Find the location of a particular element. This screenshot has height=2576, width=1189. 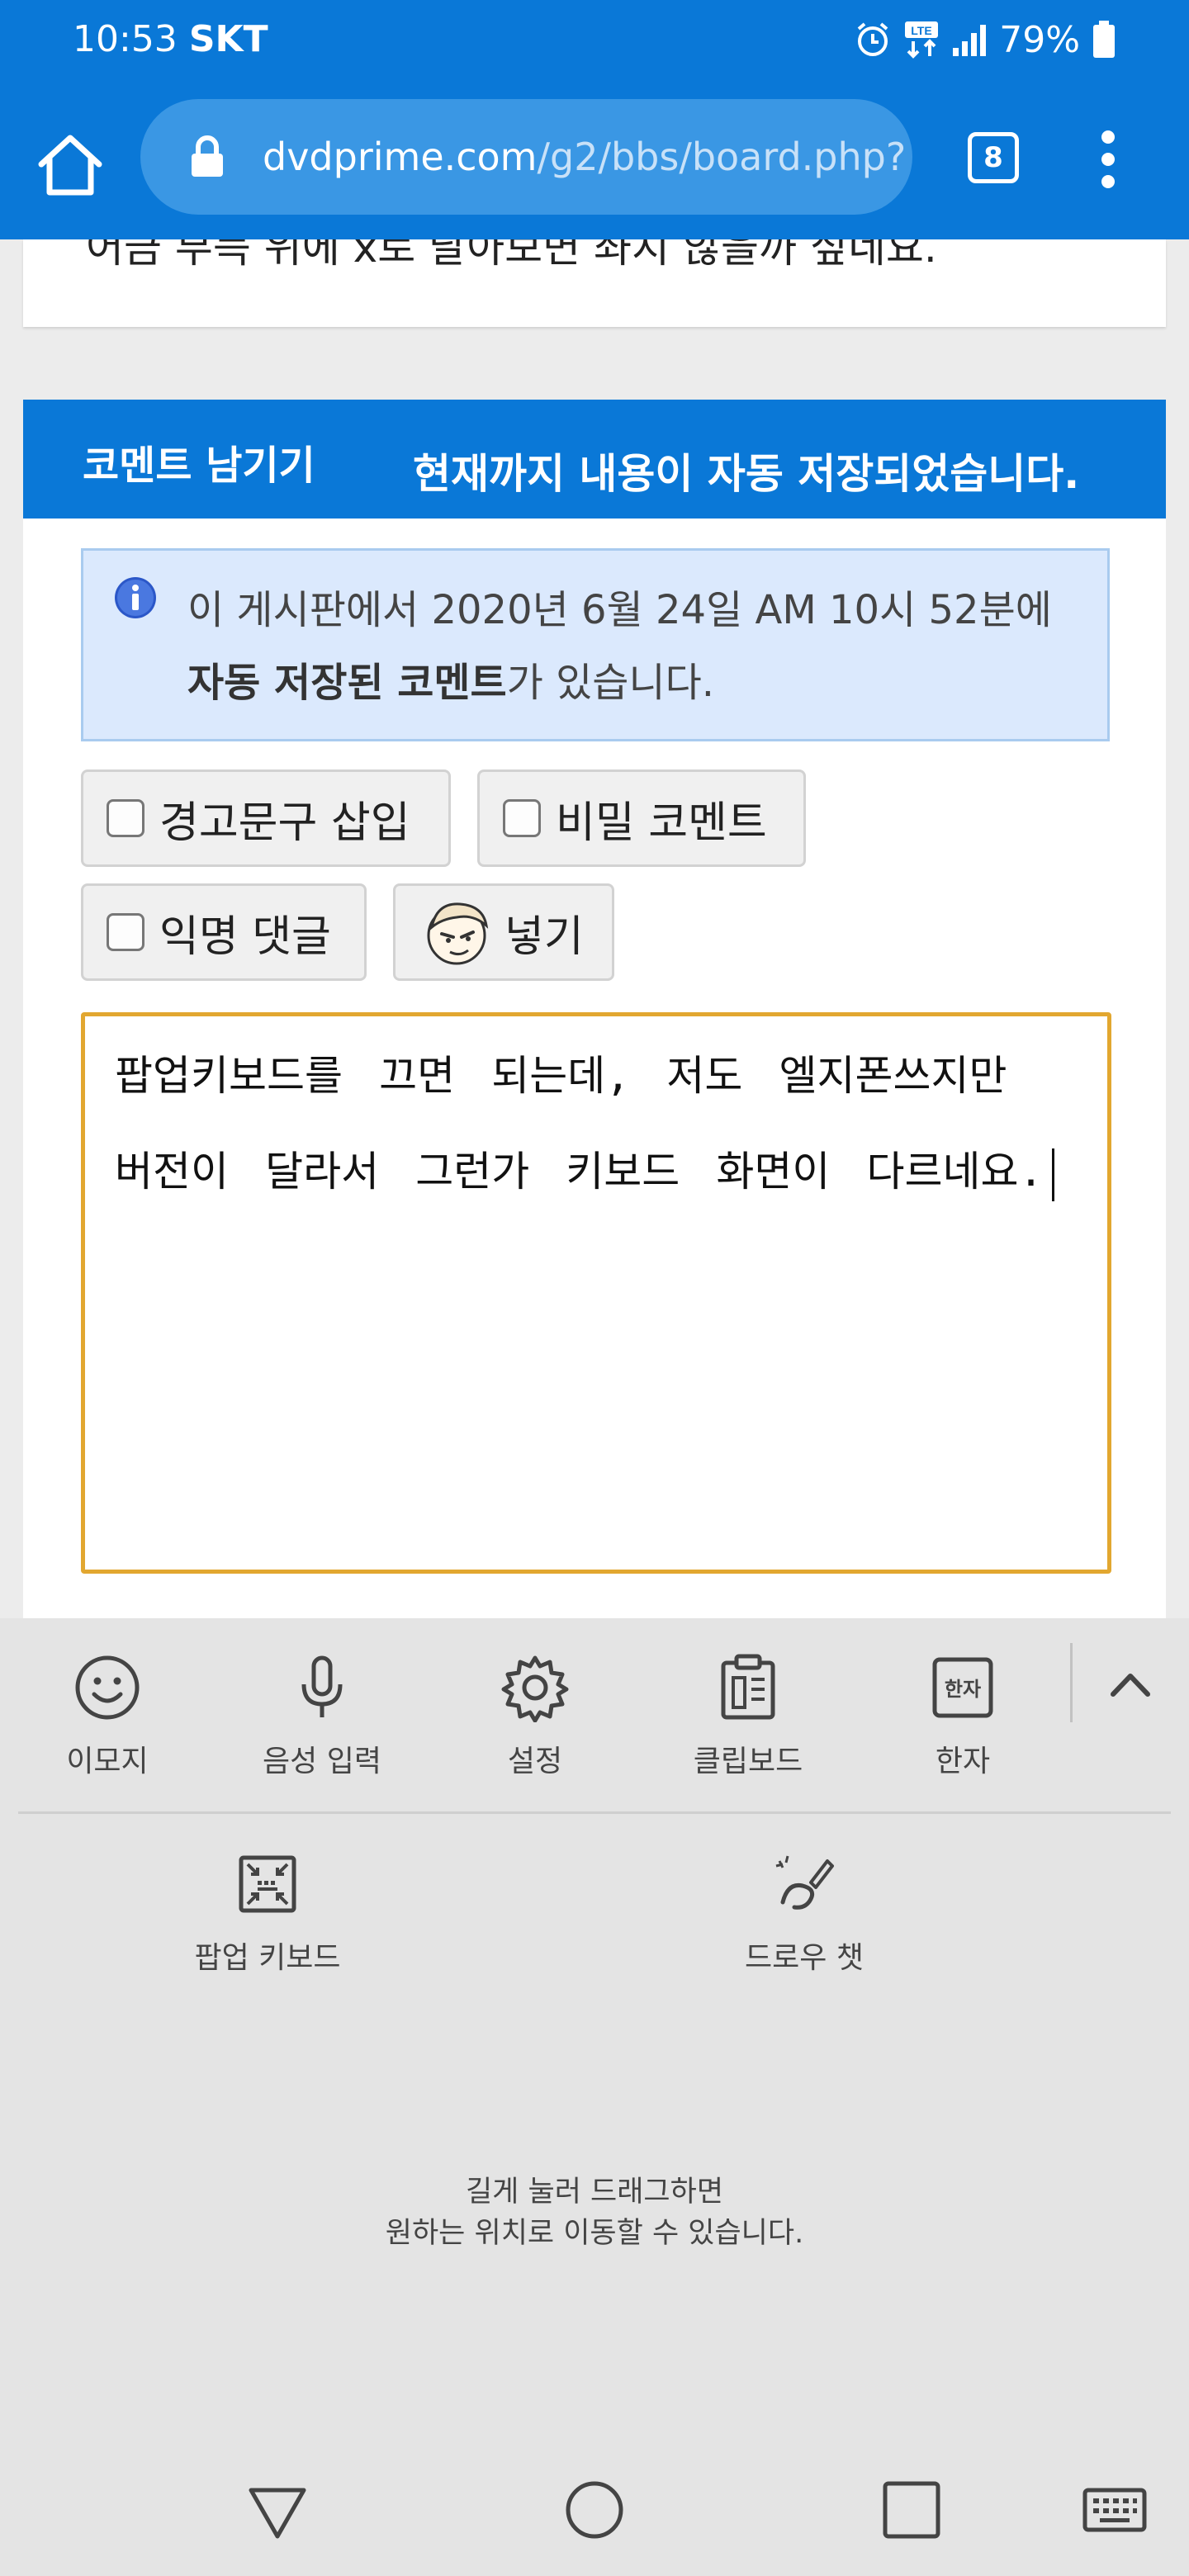

clipboard-button: 클립보드 is located at coordinates (748, 1716).